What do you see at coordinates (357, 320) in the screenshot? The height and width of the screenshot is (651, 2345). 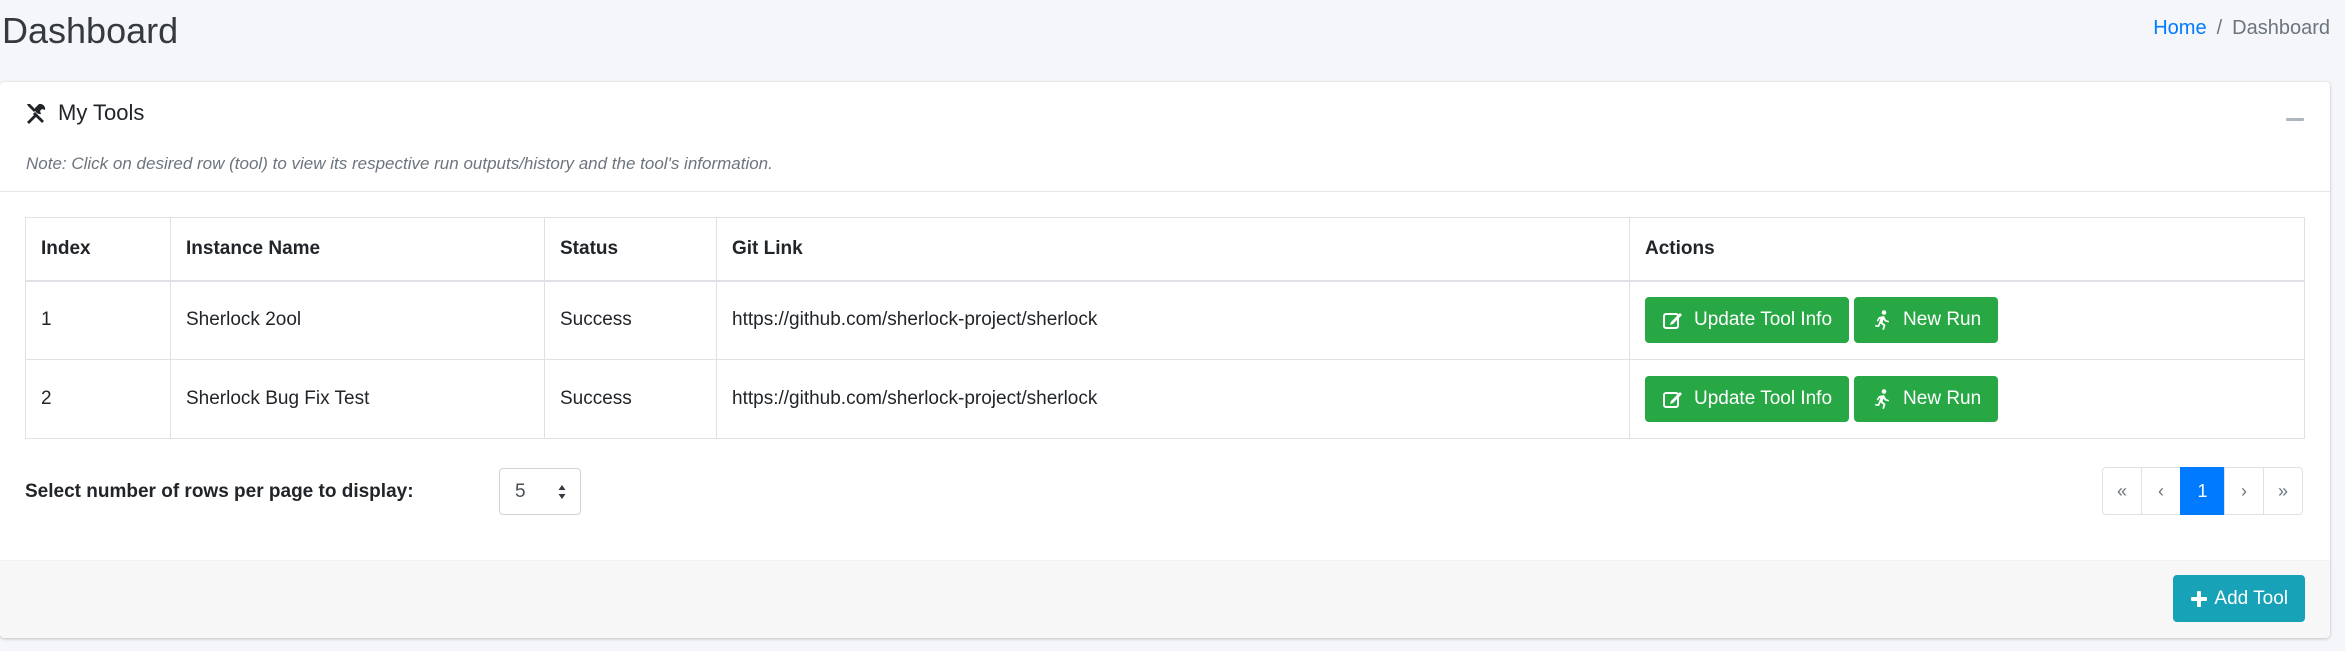 I see `cell-instance-name: Sherlock 2ool` at bounding box center [357, 320].